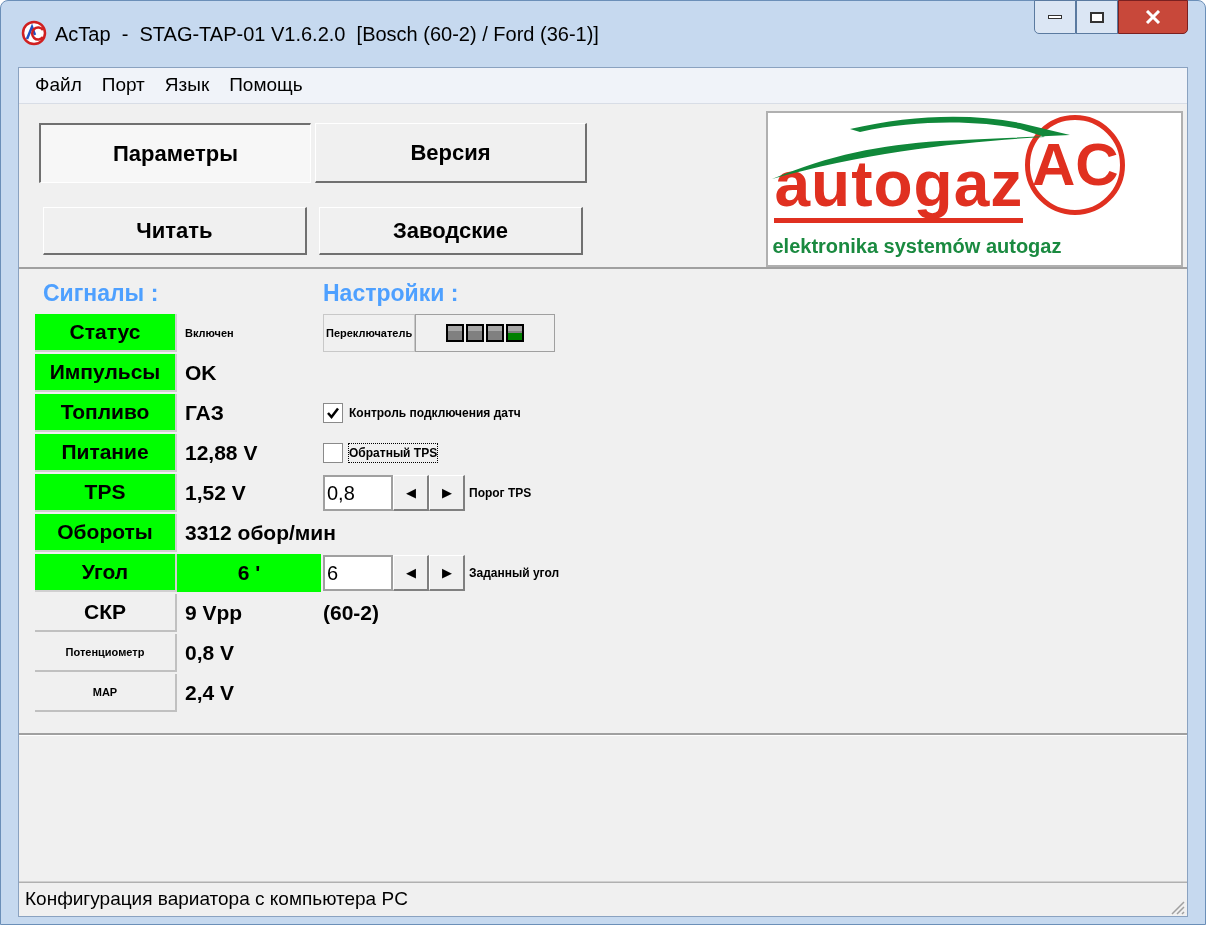  I want to click on signal-value: 3312 обор/мин, so click(260, 533).